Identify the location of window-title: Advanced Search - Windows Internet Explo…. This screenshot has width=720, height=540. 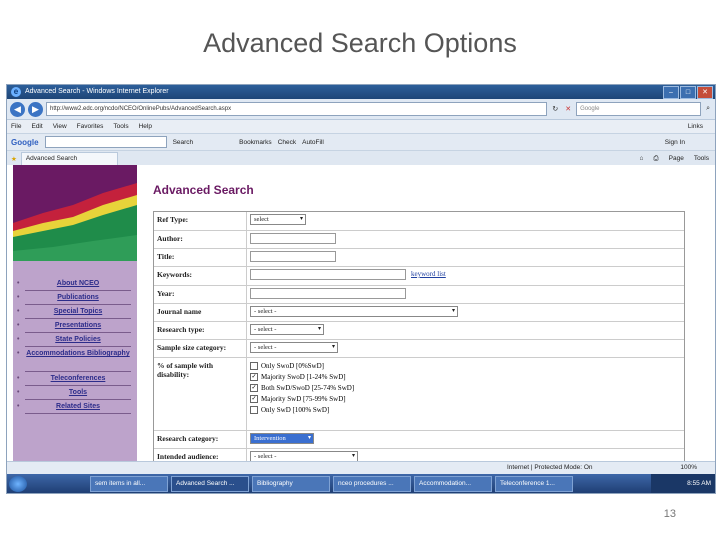
(97, 91).